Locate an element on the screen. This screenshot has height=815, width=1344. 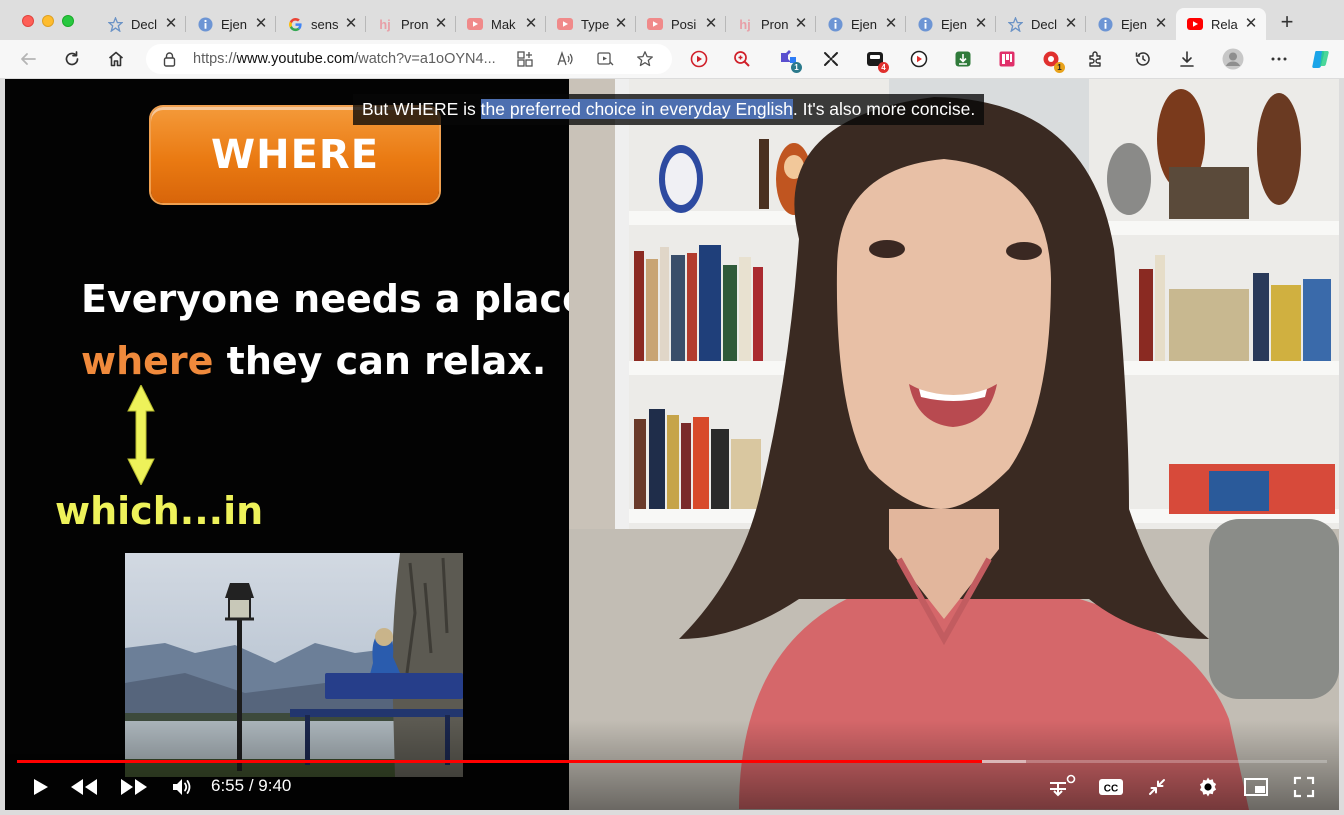
extension-badge: 4 is located at coordinates (883, 67).